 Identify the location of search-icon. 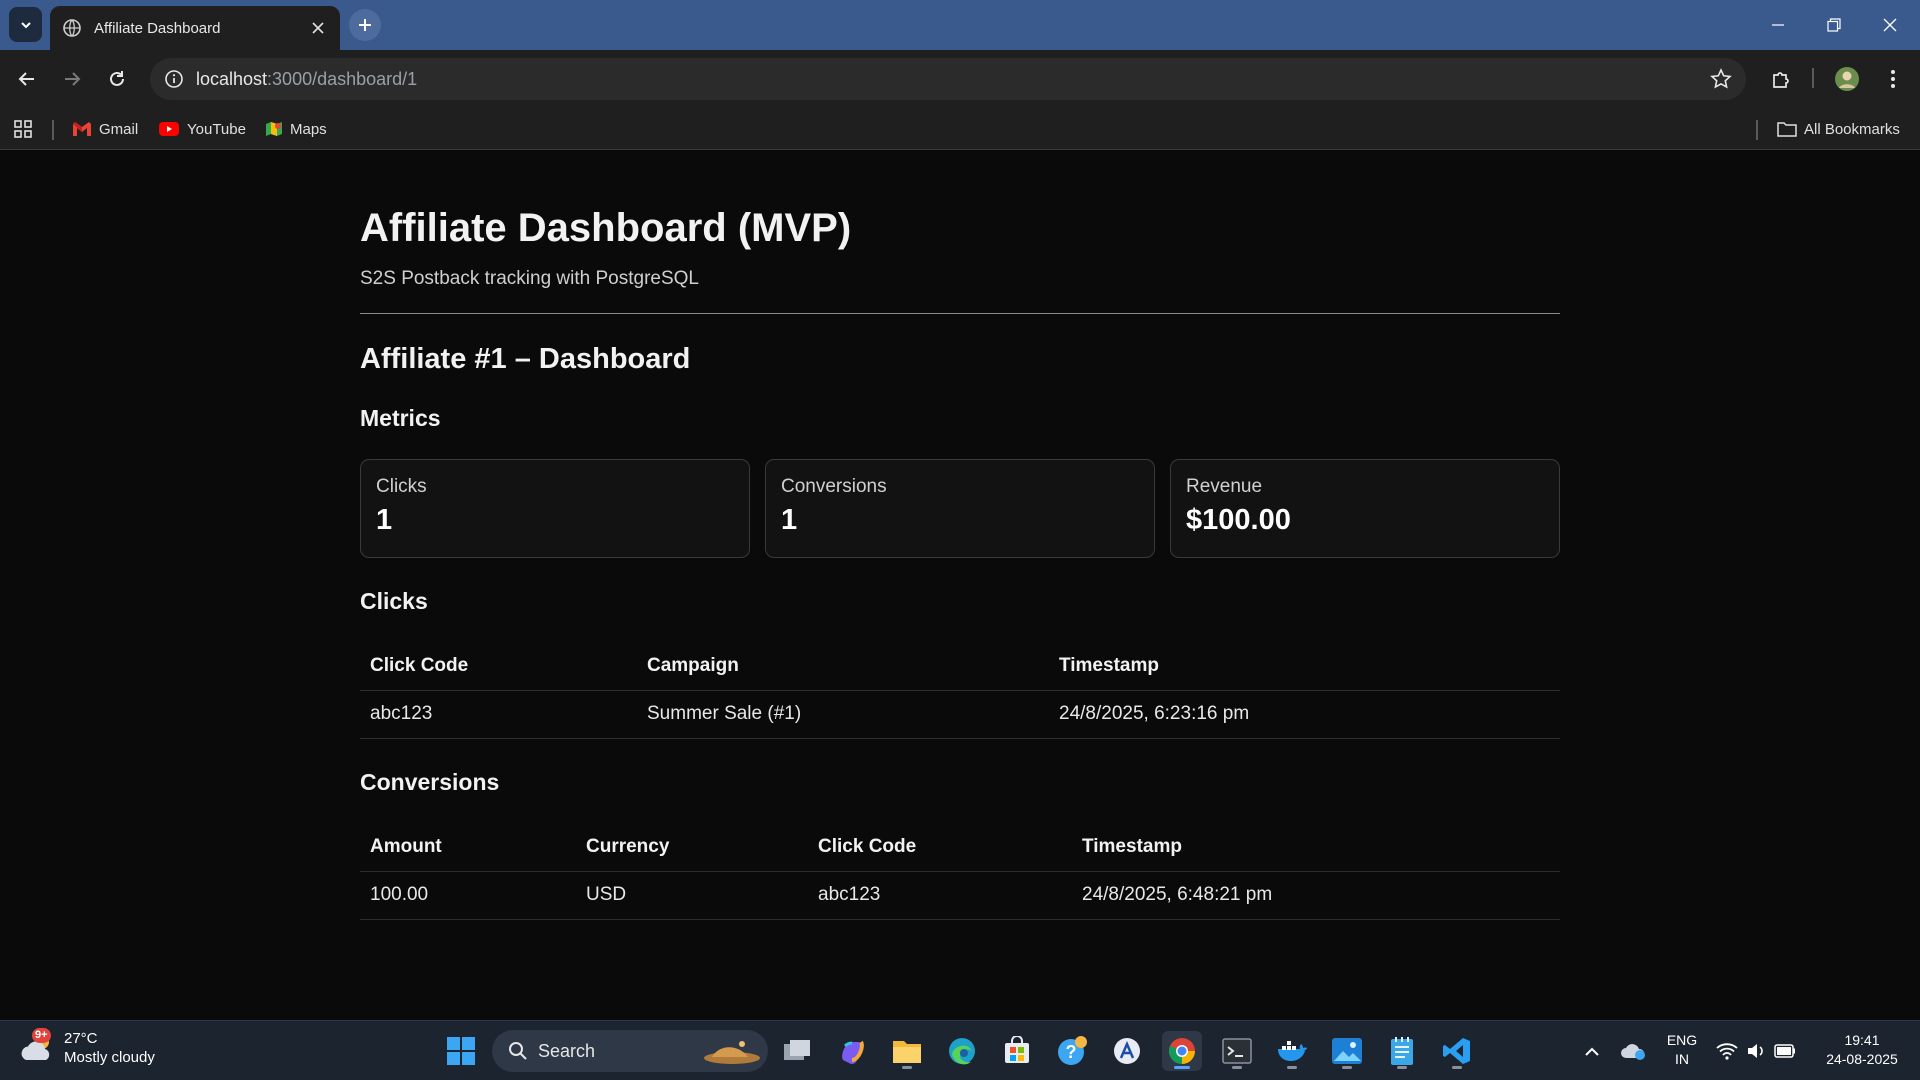
(518, 1051).